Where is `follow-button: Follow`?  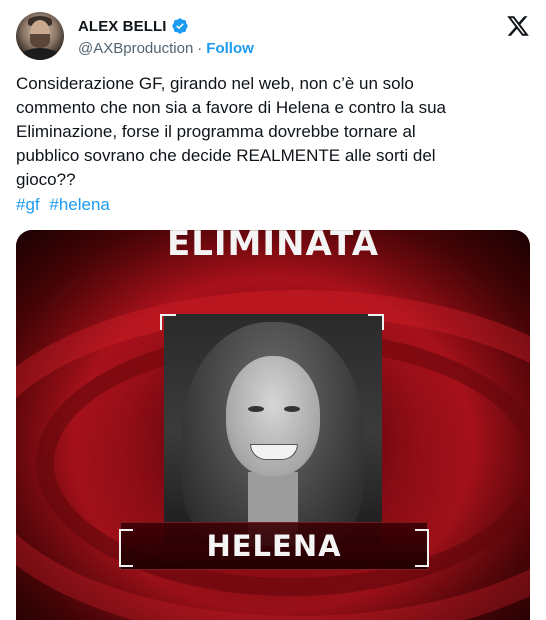
follow-button: Follow is located at coordinates (230, 48).